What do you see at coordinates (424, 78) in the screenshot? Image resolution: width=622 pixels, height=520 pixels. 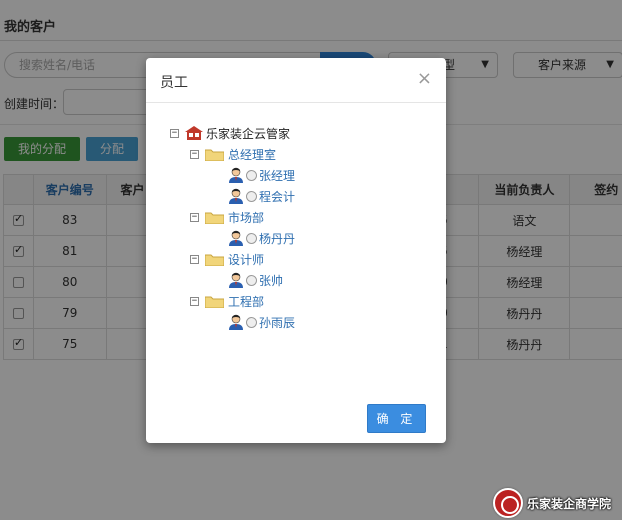 I see `close-icon: ×` at bounding box center [424, 78].